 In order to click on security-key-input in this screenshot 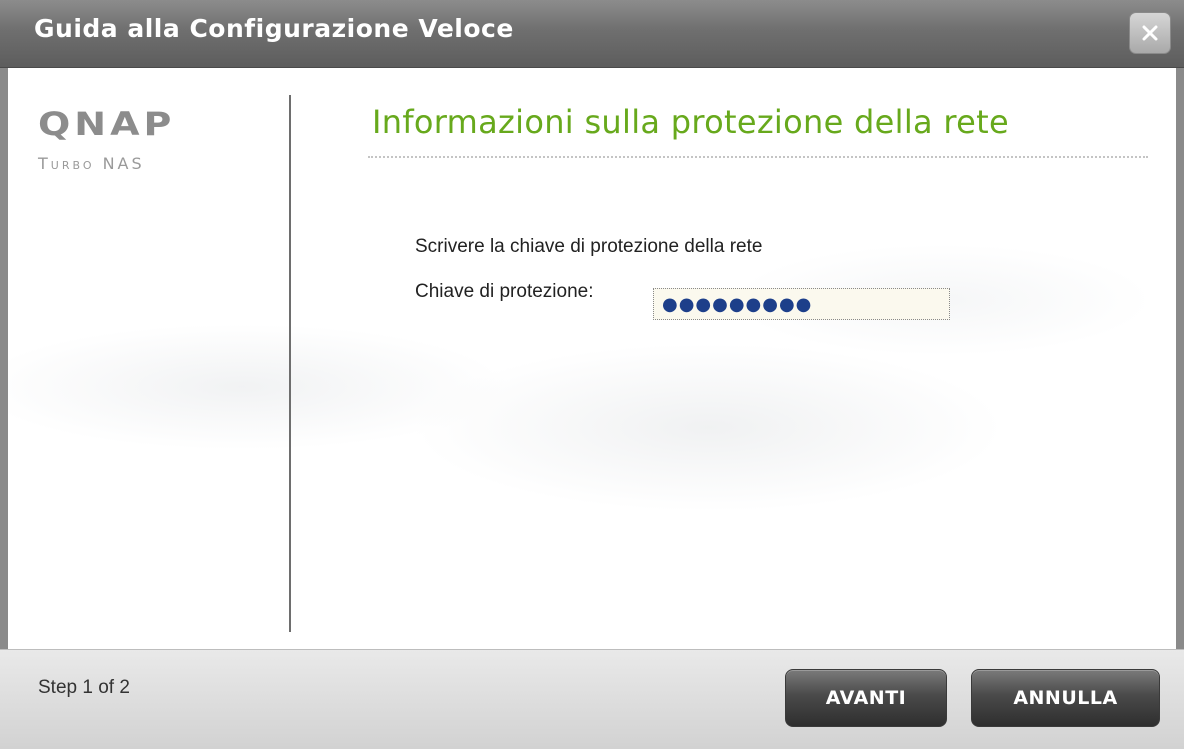, I will do `click(801, 304)`.